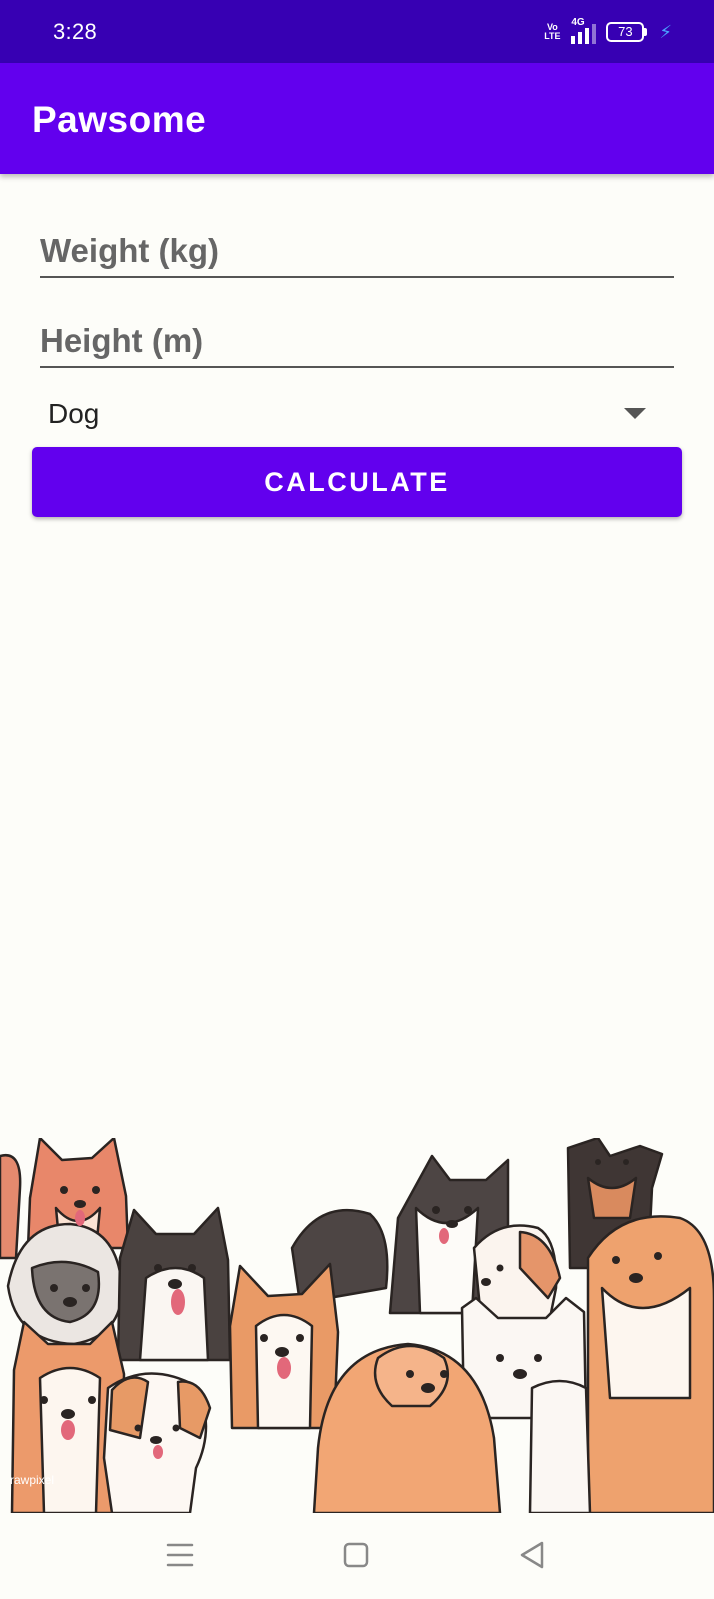 The width and height of the screenshot is (714, 1599). What do you see at coordinates (180, 1555) in the screenshot?
I see `menu-icon` at bounding box center [180, 1555].